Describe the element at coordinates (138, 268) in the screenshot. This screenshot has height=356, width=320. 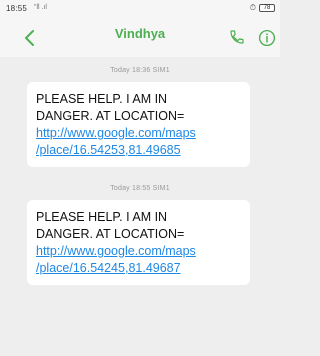
I see `location-link: /place/16.54245,81.49687` at that location.